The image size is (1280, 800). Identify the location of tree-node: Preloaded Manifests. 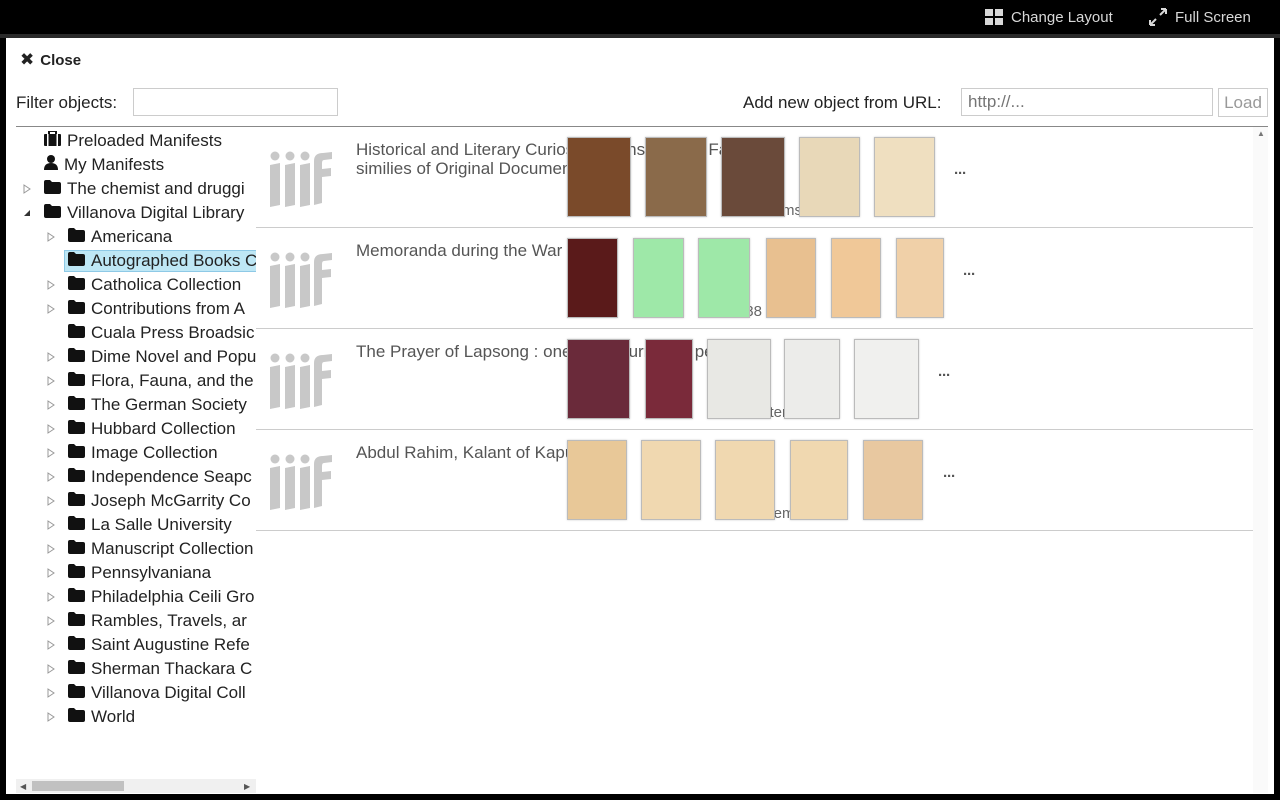
(133, 141).